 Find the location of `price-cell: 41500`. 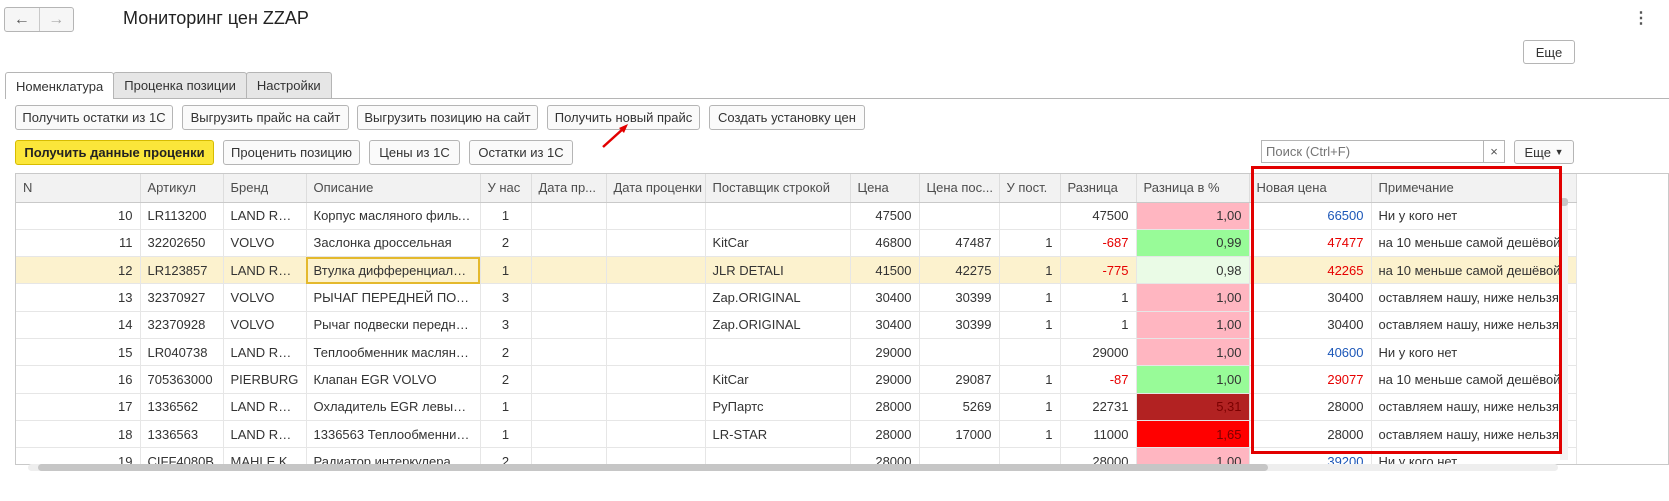

price-cell: 41500 is located at coordinates (885, 270).